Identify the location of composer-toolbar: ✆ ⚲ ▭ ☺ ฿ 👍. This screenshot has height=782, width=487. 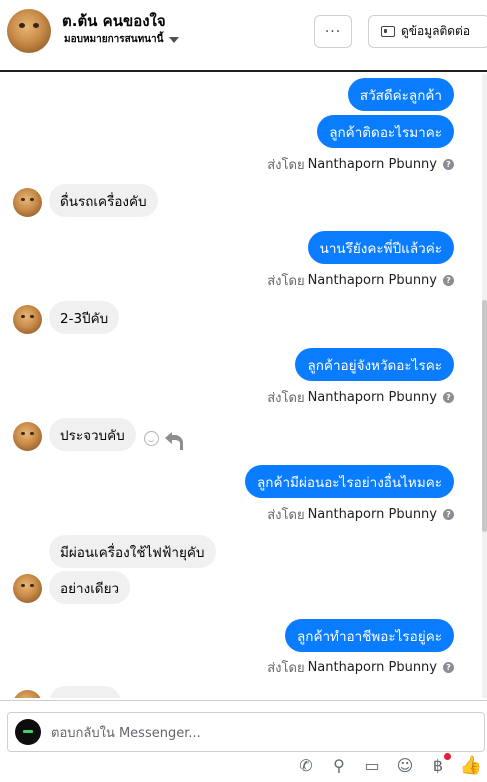
(389, 764).